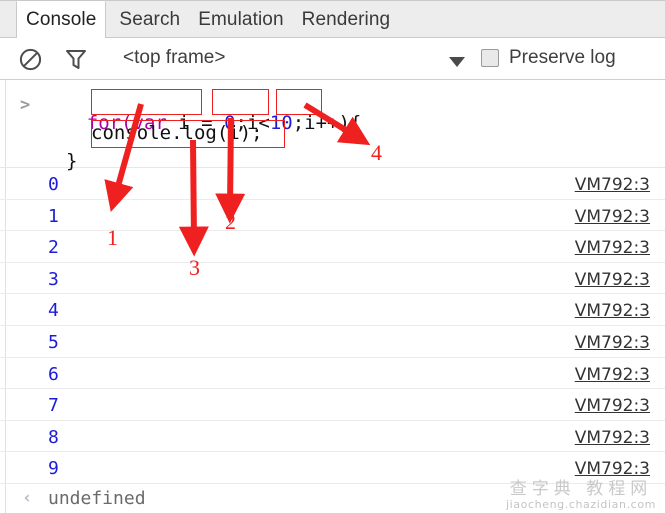 Image resolution: width=665 pixels, height=513 pixels. I want to click on code-line-2: console.log(i);, so click(177, 133).